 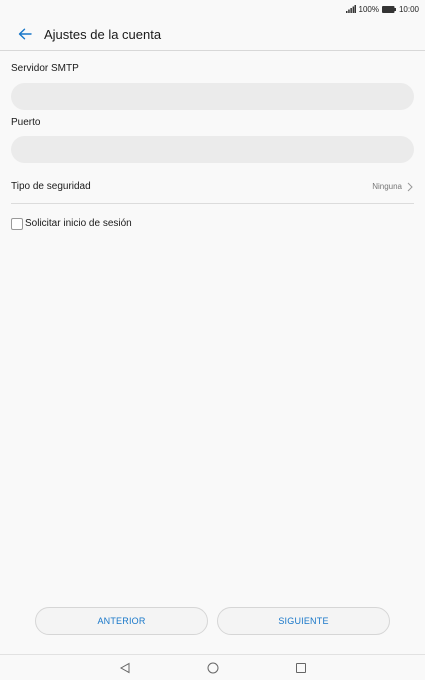 I want to click on smtp-server-label: Servidor SMTP, so click(x=45, y=68).